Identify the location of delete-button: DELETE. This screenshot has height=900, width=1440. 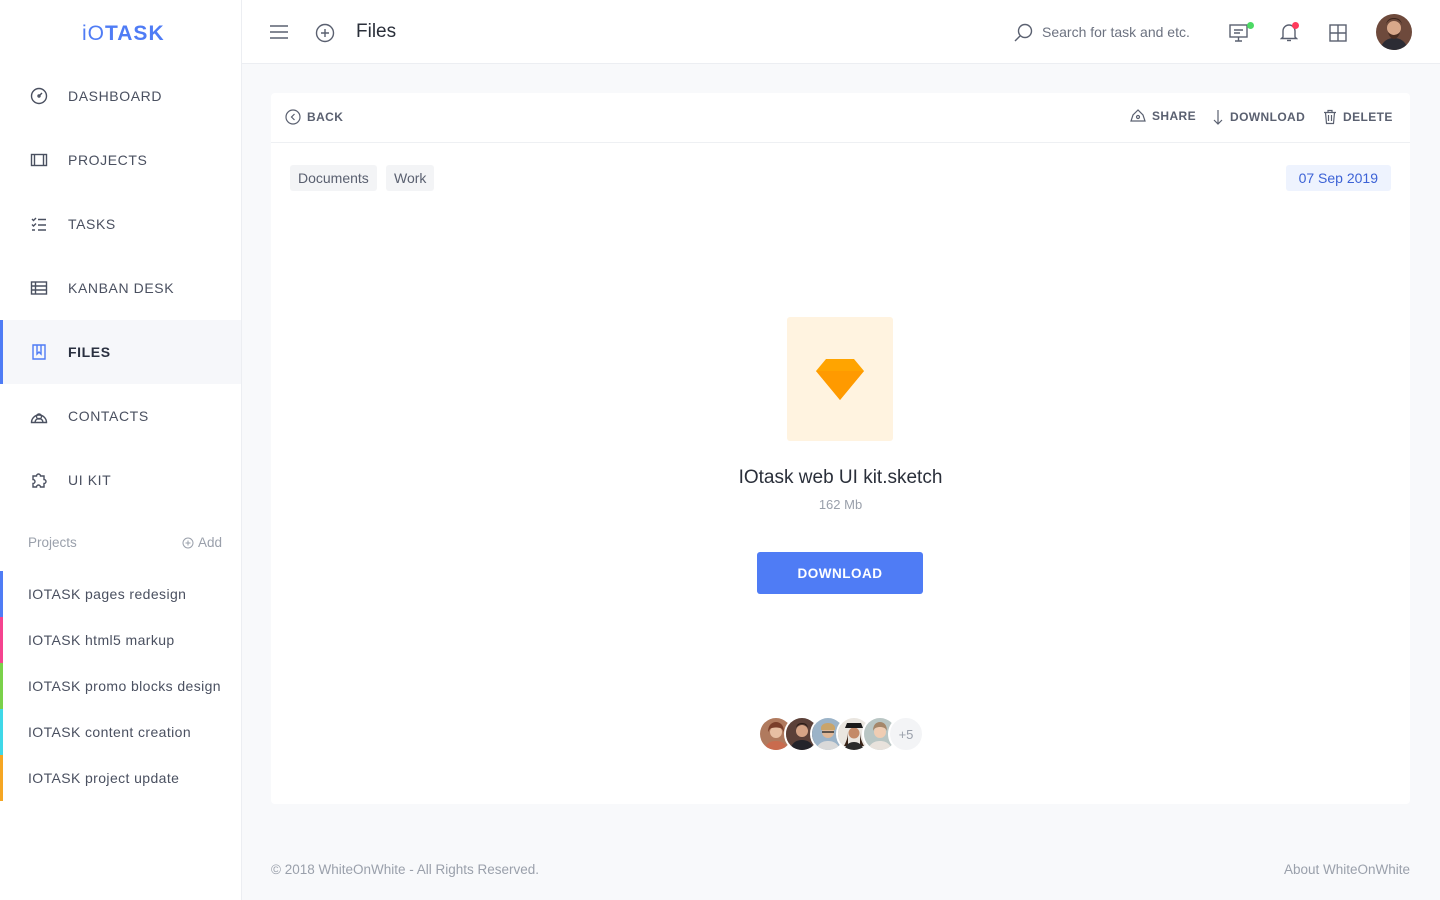
(1358, 117).